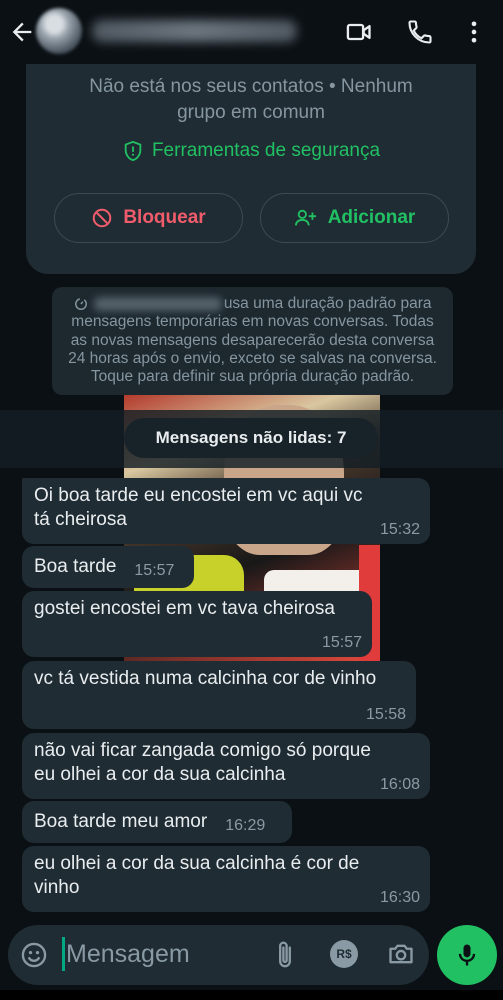 The width and height of the screenshot is (503, 1000). What do you see at coordinates (399, 784) in the screenshot?
I see `message-time: 16:08` at bounding box center [399, 784].